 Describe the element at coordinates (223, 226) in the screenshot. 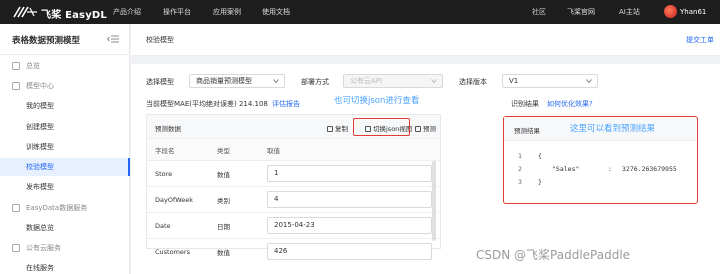

I see `field-type: 日期` at that location.